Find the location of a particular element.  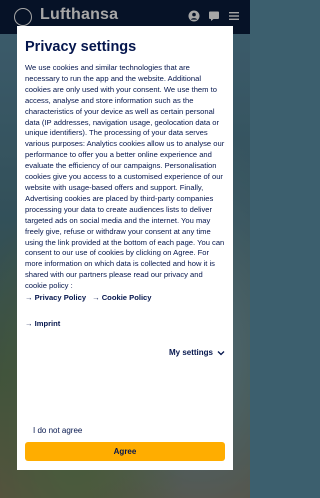

imprint-link: → Imprint is located at coordinates (42, 323).